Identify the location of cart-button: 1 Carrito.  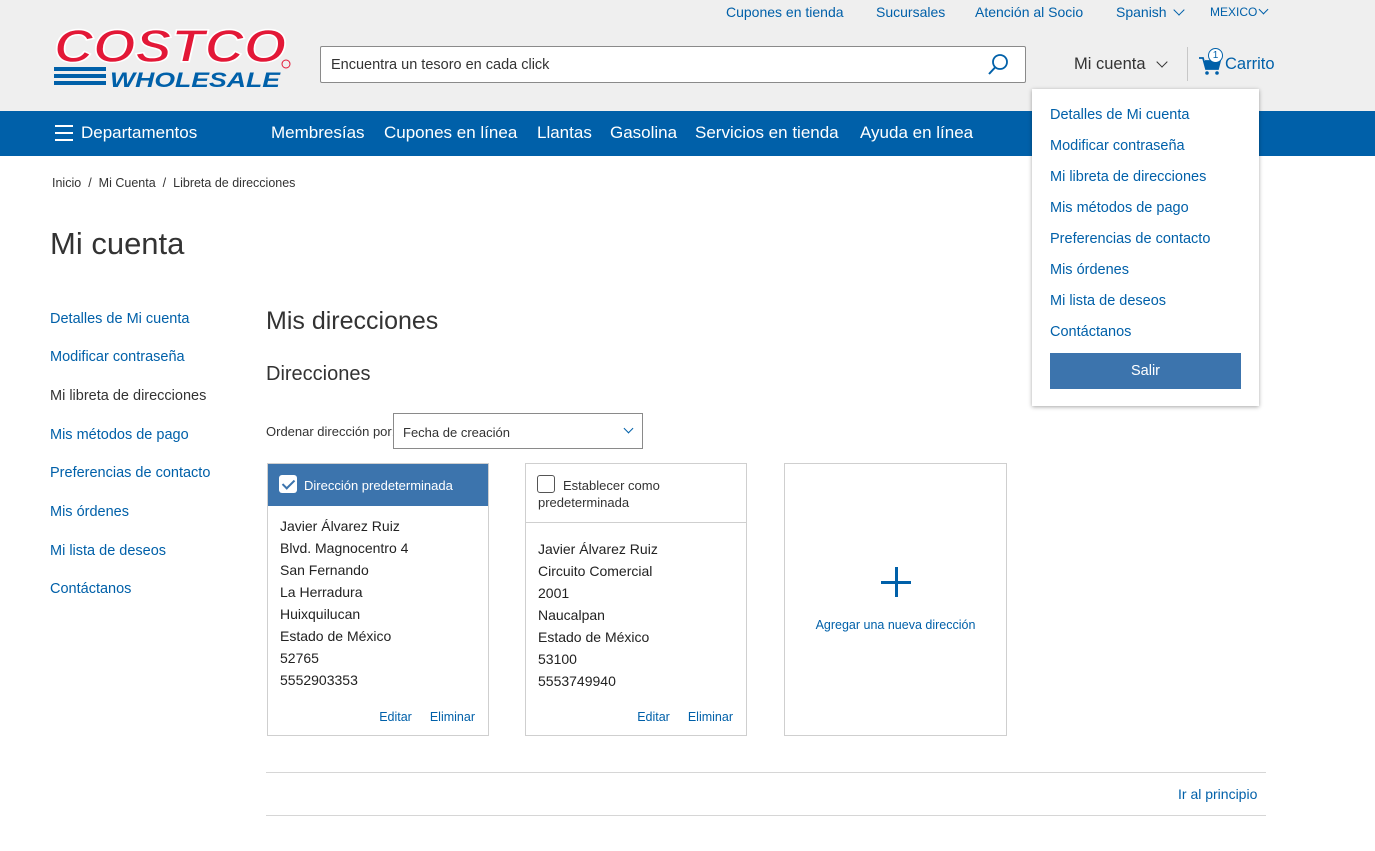
(1238, 63).